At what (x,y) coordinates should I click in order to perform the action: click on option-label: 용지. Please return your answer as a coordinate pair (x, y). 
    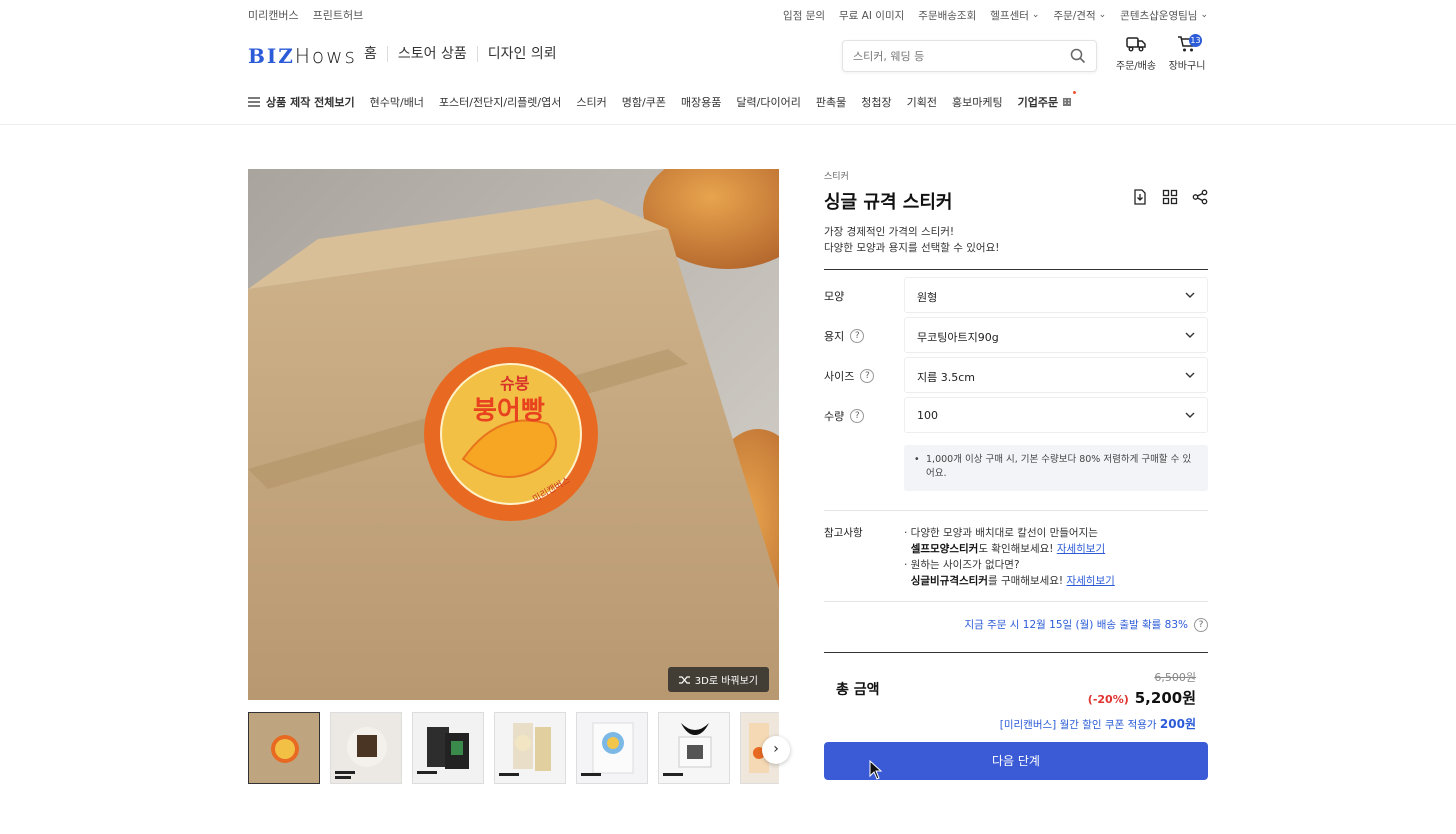
    Looking at the image, I should click on (834, 336).